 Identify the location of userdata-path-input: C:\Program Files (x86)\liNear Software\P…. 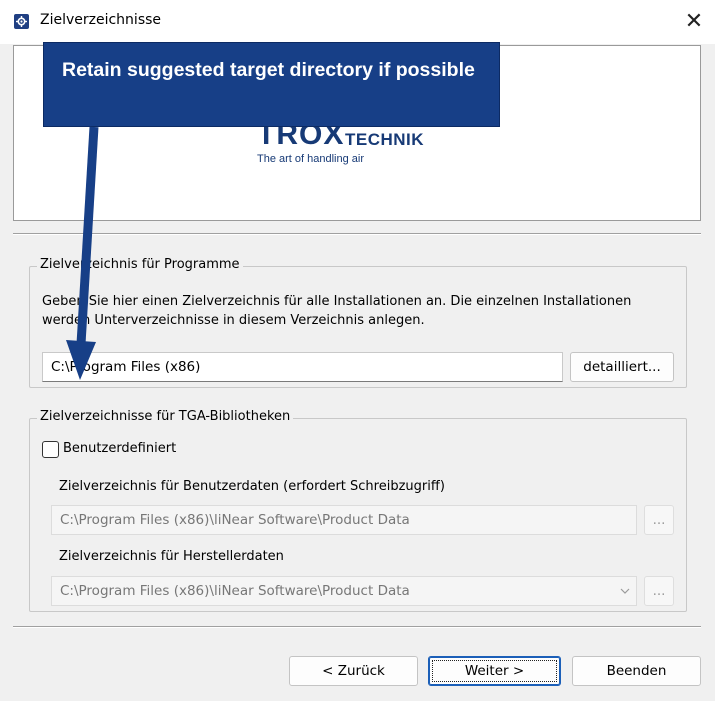
(344, 520).